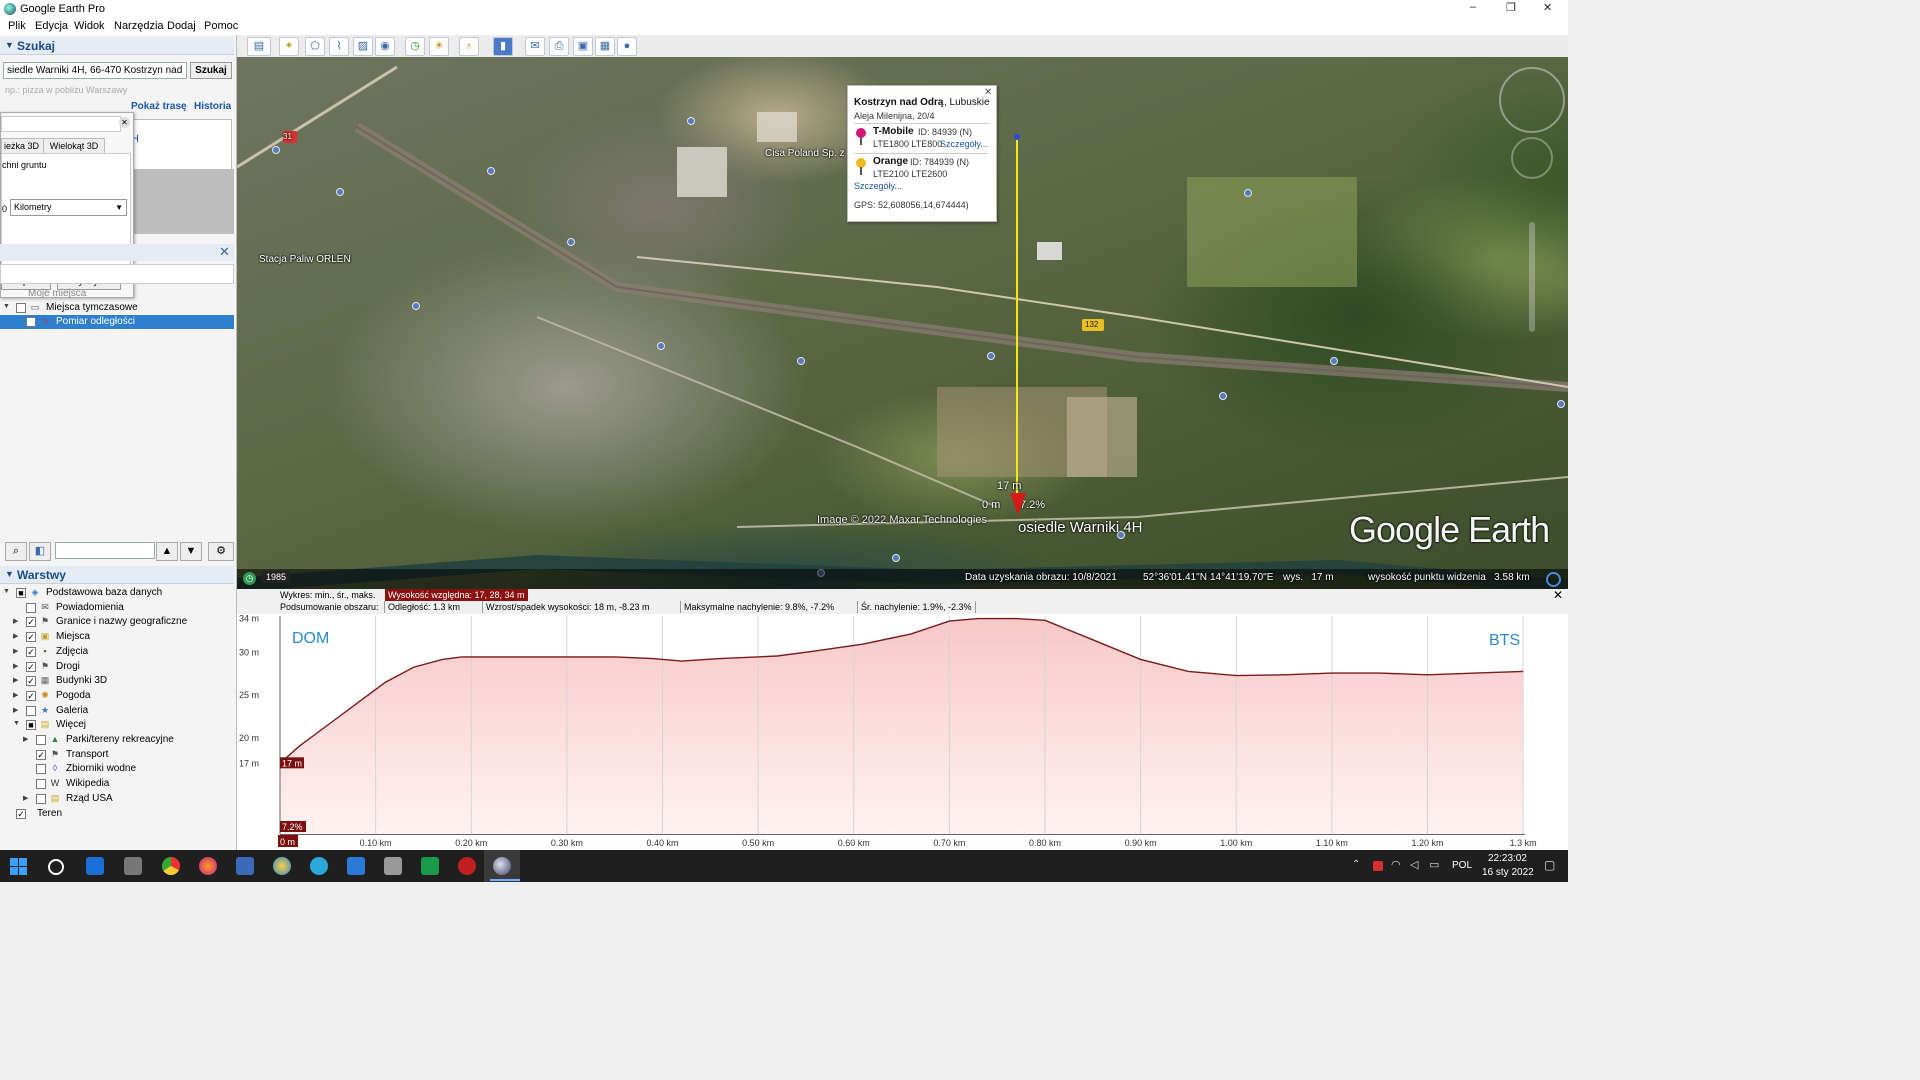  What do you see at coordinates (17, 26) in the screenshot?
I see `menu-plik: Plik` at bounding box center [17, 26].